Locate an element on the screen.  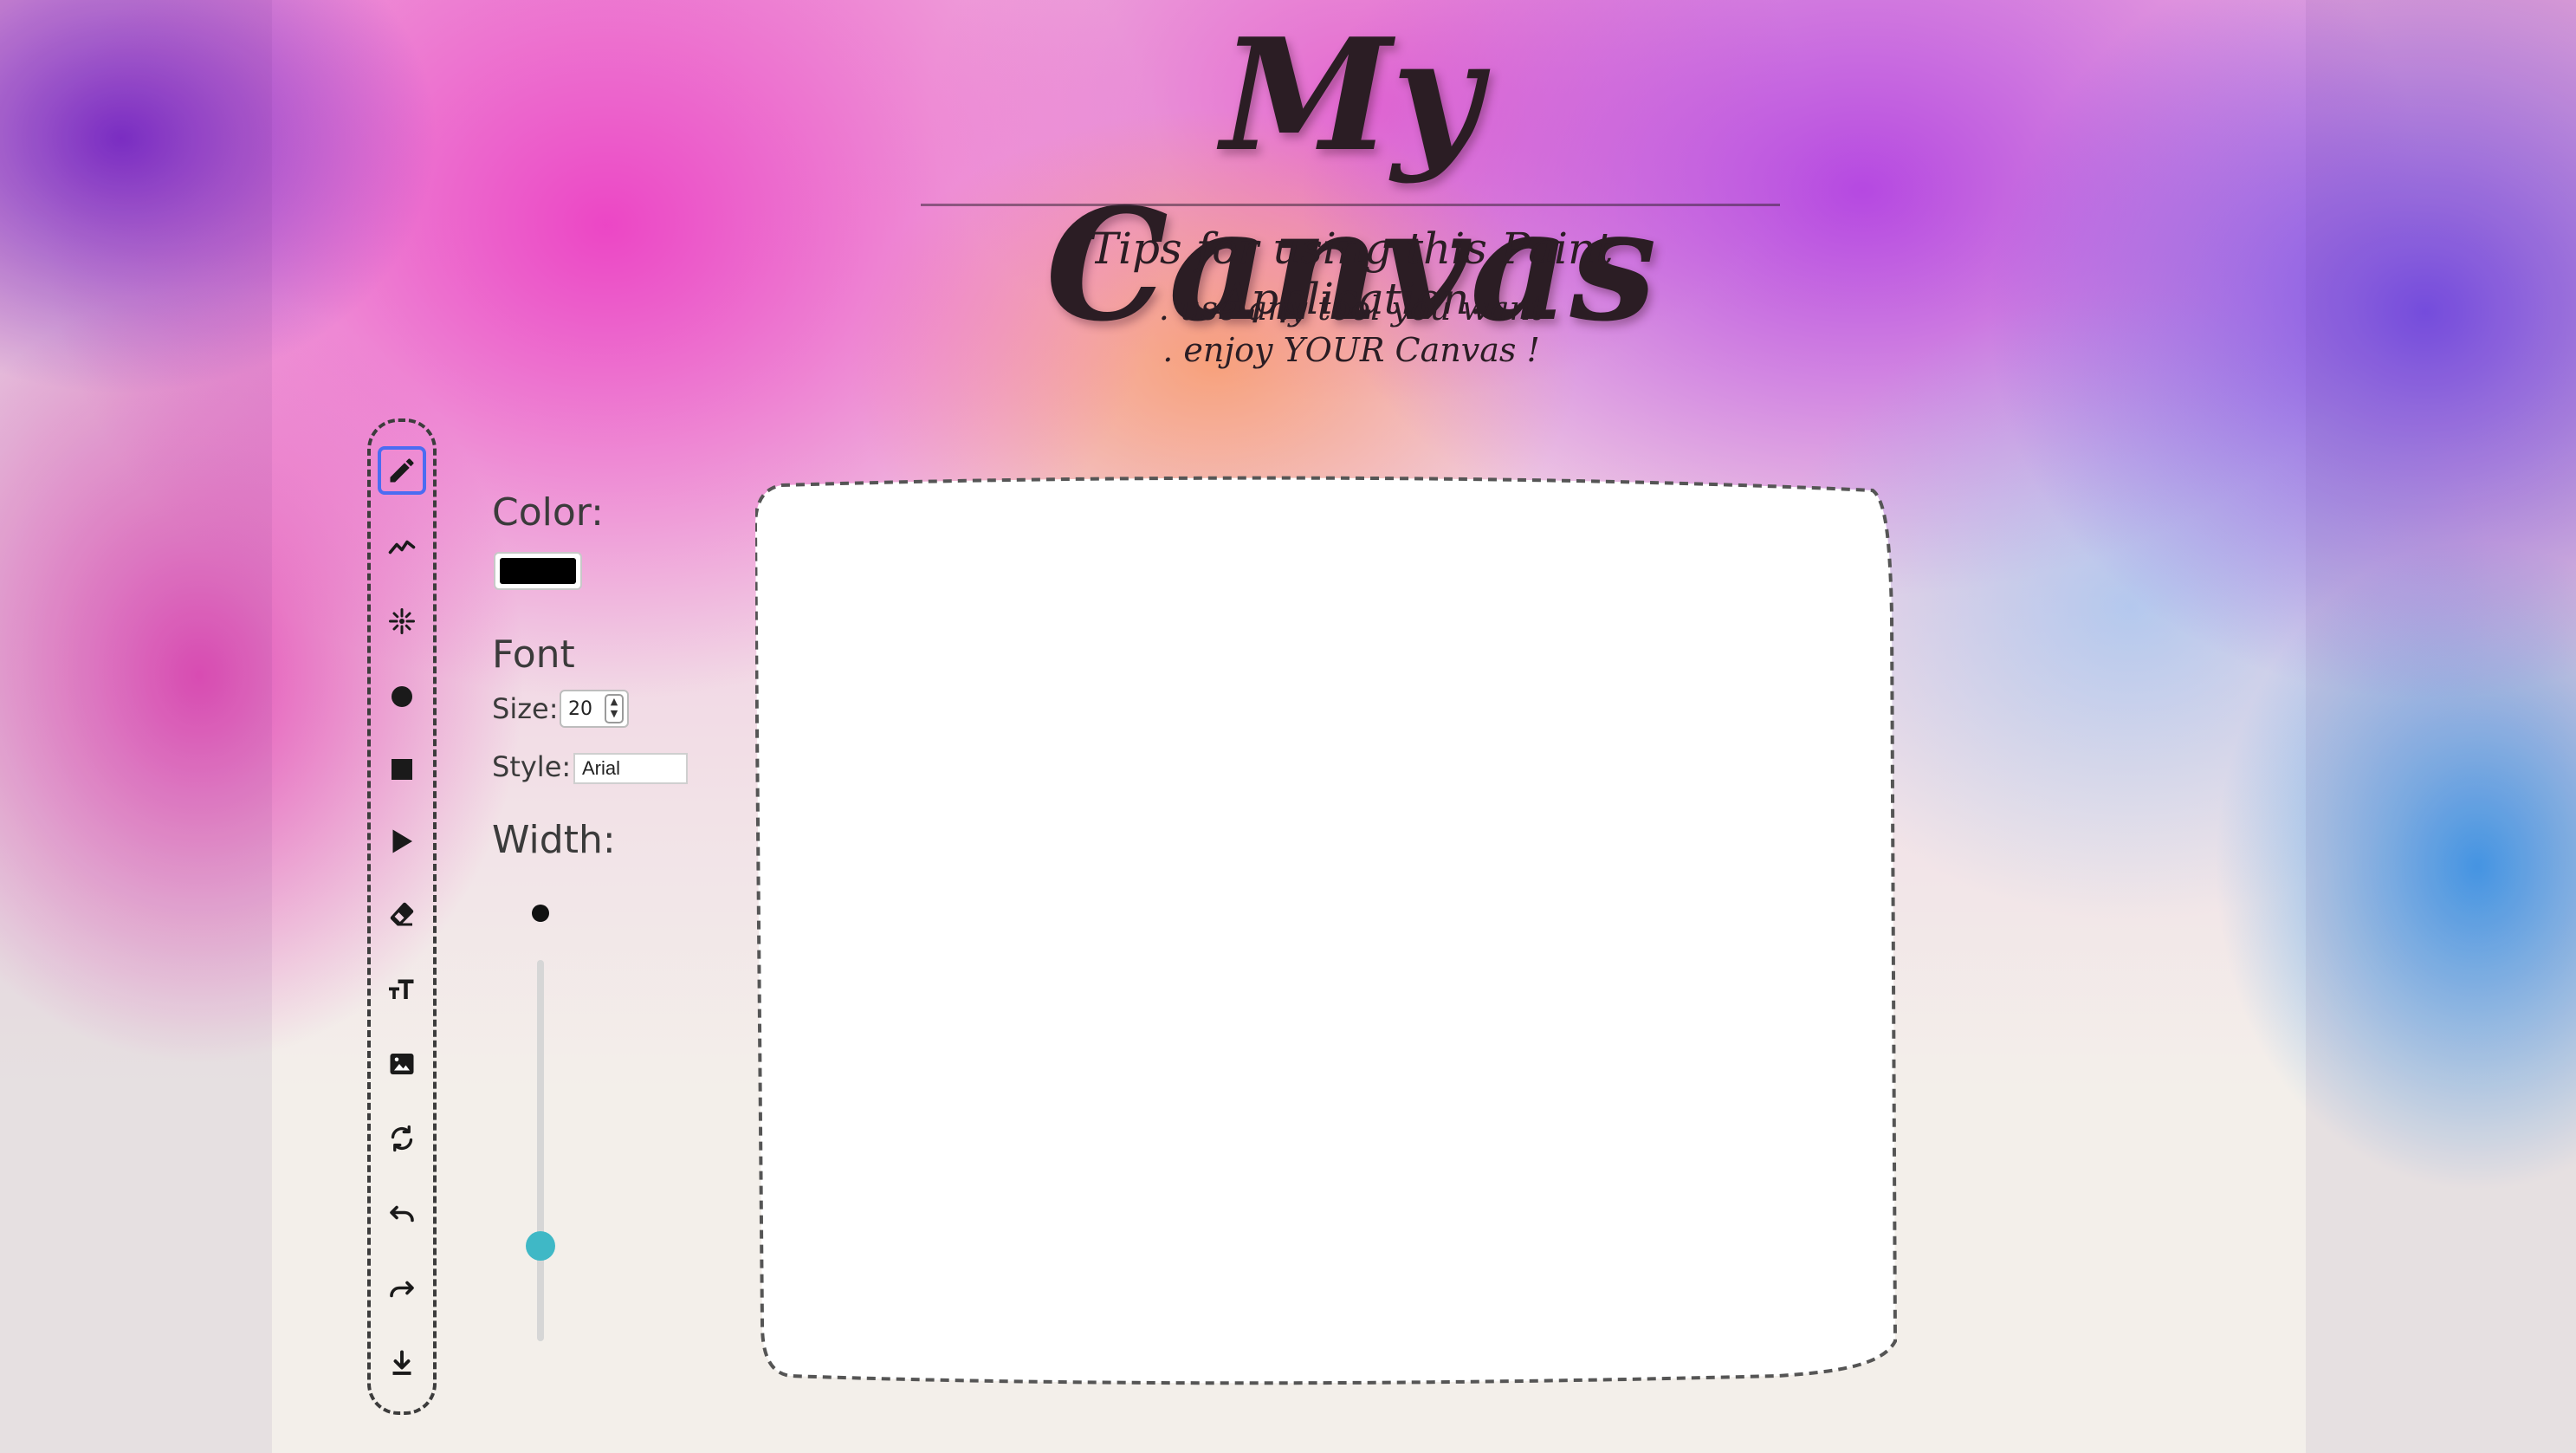
tip-item: . enjoy YOUR Canvas ! is located at coordinates (1351, 350).